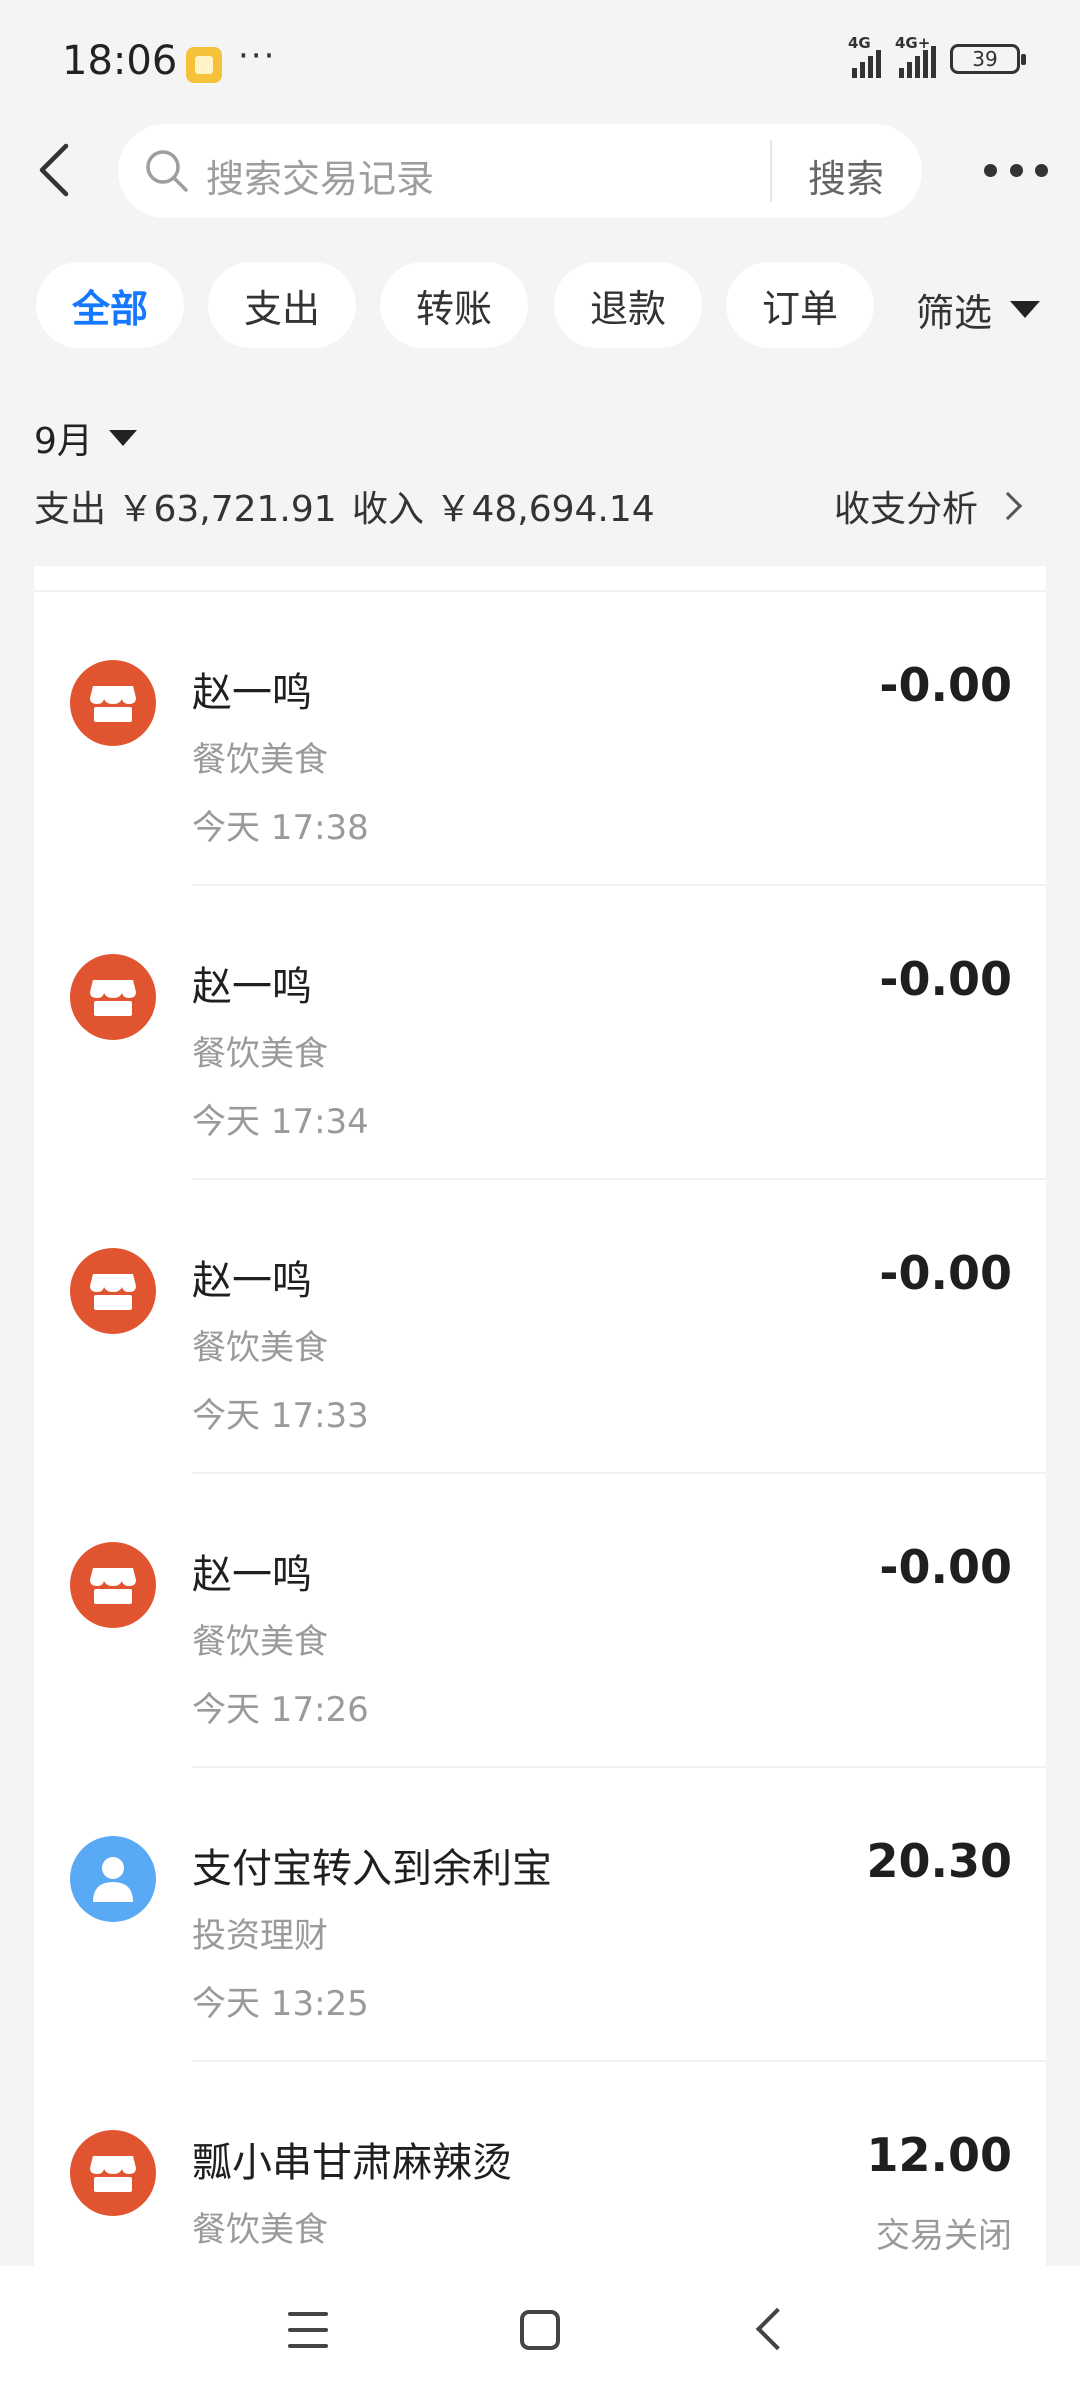 The image size is (1080, 2400). What do you see at coordinates (915, 56) in the screenshot?
I see `signal-icon: 4G+` at bounding box center [915, 56].